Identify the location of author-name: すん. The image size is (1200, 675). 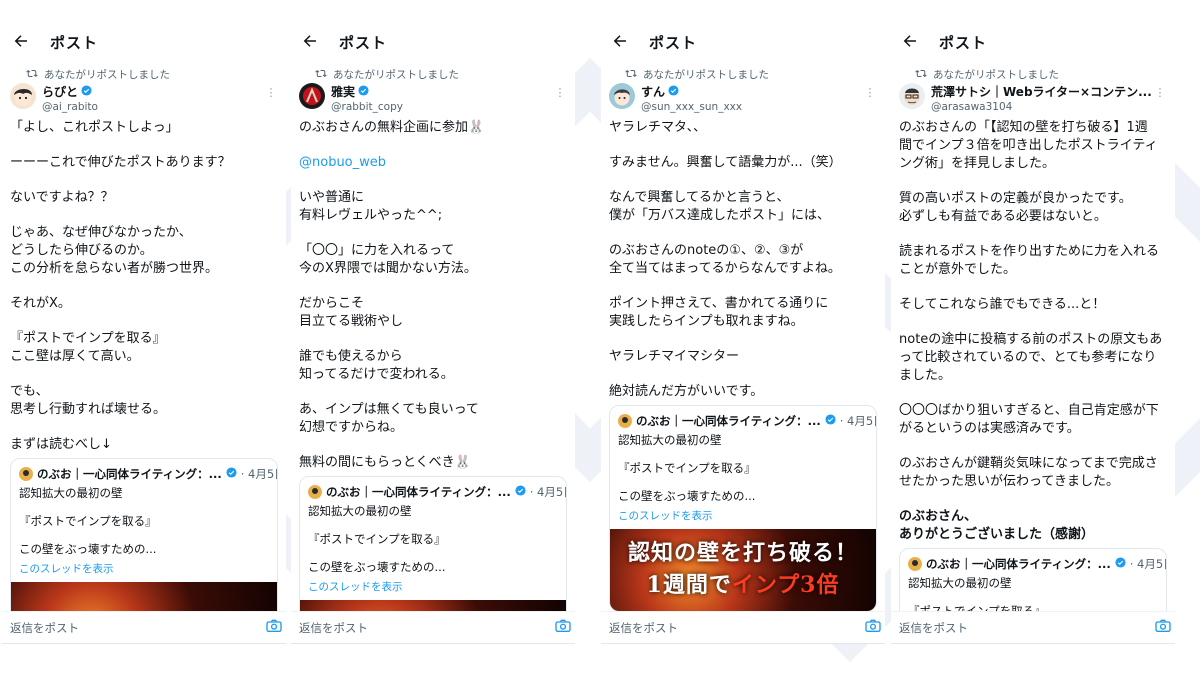
(653, 91).